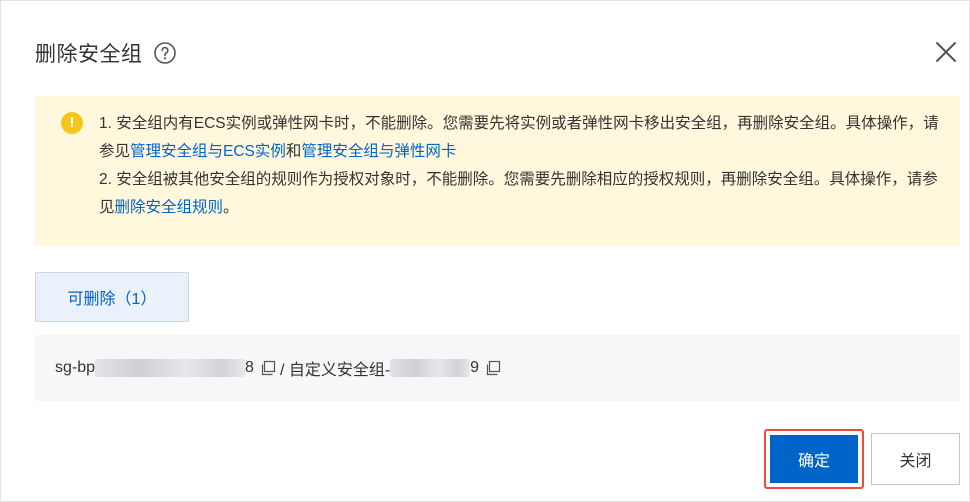 The width and height of the screenshot is (970, 502). I want to click on warning-exclamation-icon: !, so click(72, 123).